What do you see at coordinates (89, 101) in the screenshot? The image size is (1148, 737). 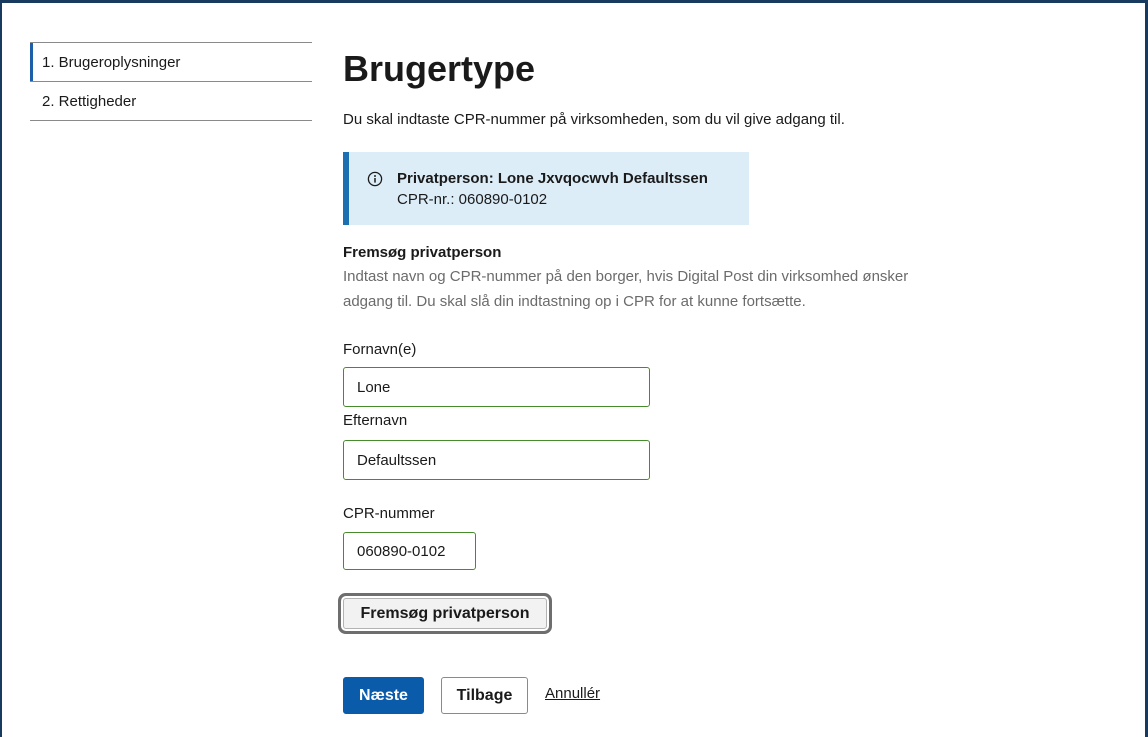 I see `step-label: 2. Rettigheder` at bounding box center [89, 101].